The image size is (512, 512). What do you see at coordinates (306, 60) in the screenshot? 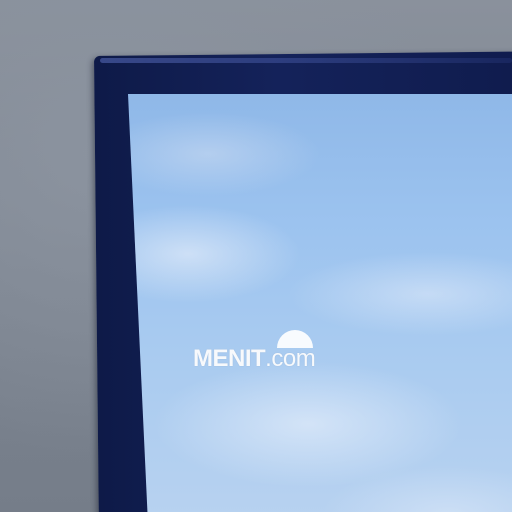
I see `bezel-highlight` at bounding box center [306, 60].